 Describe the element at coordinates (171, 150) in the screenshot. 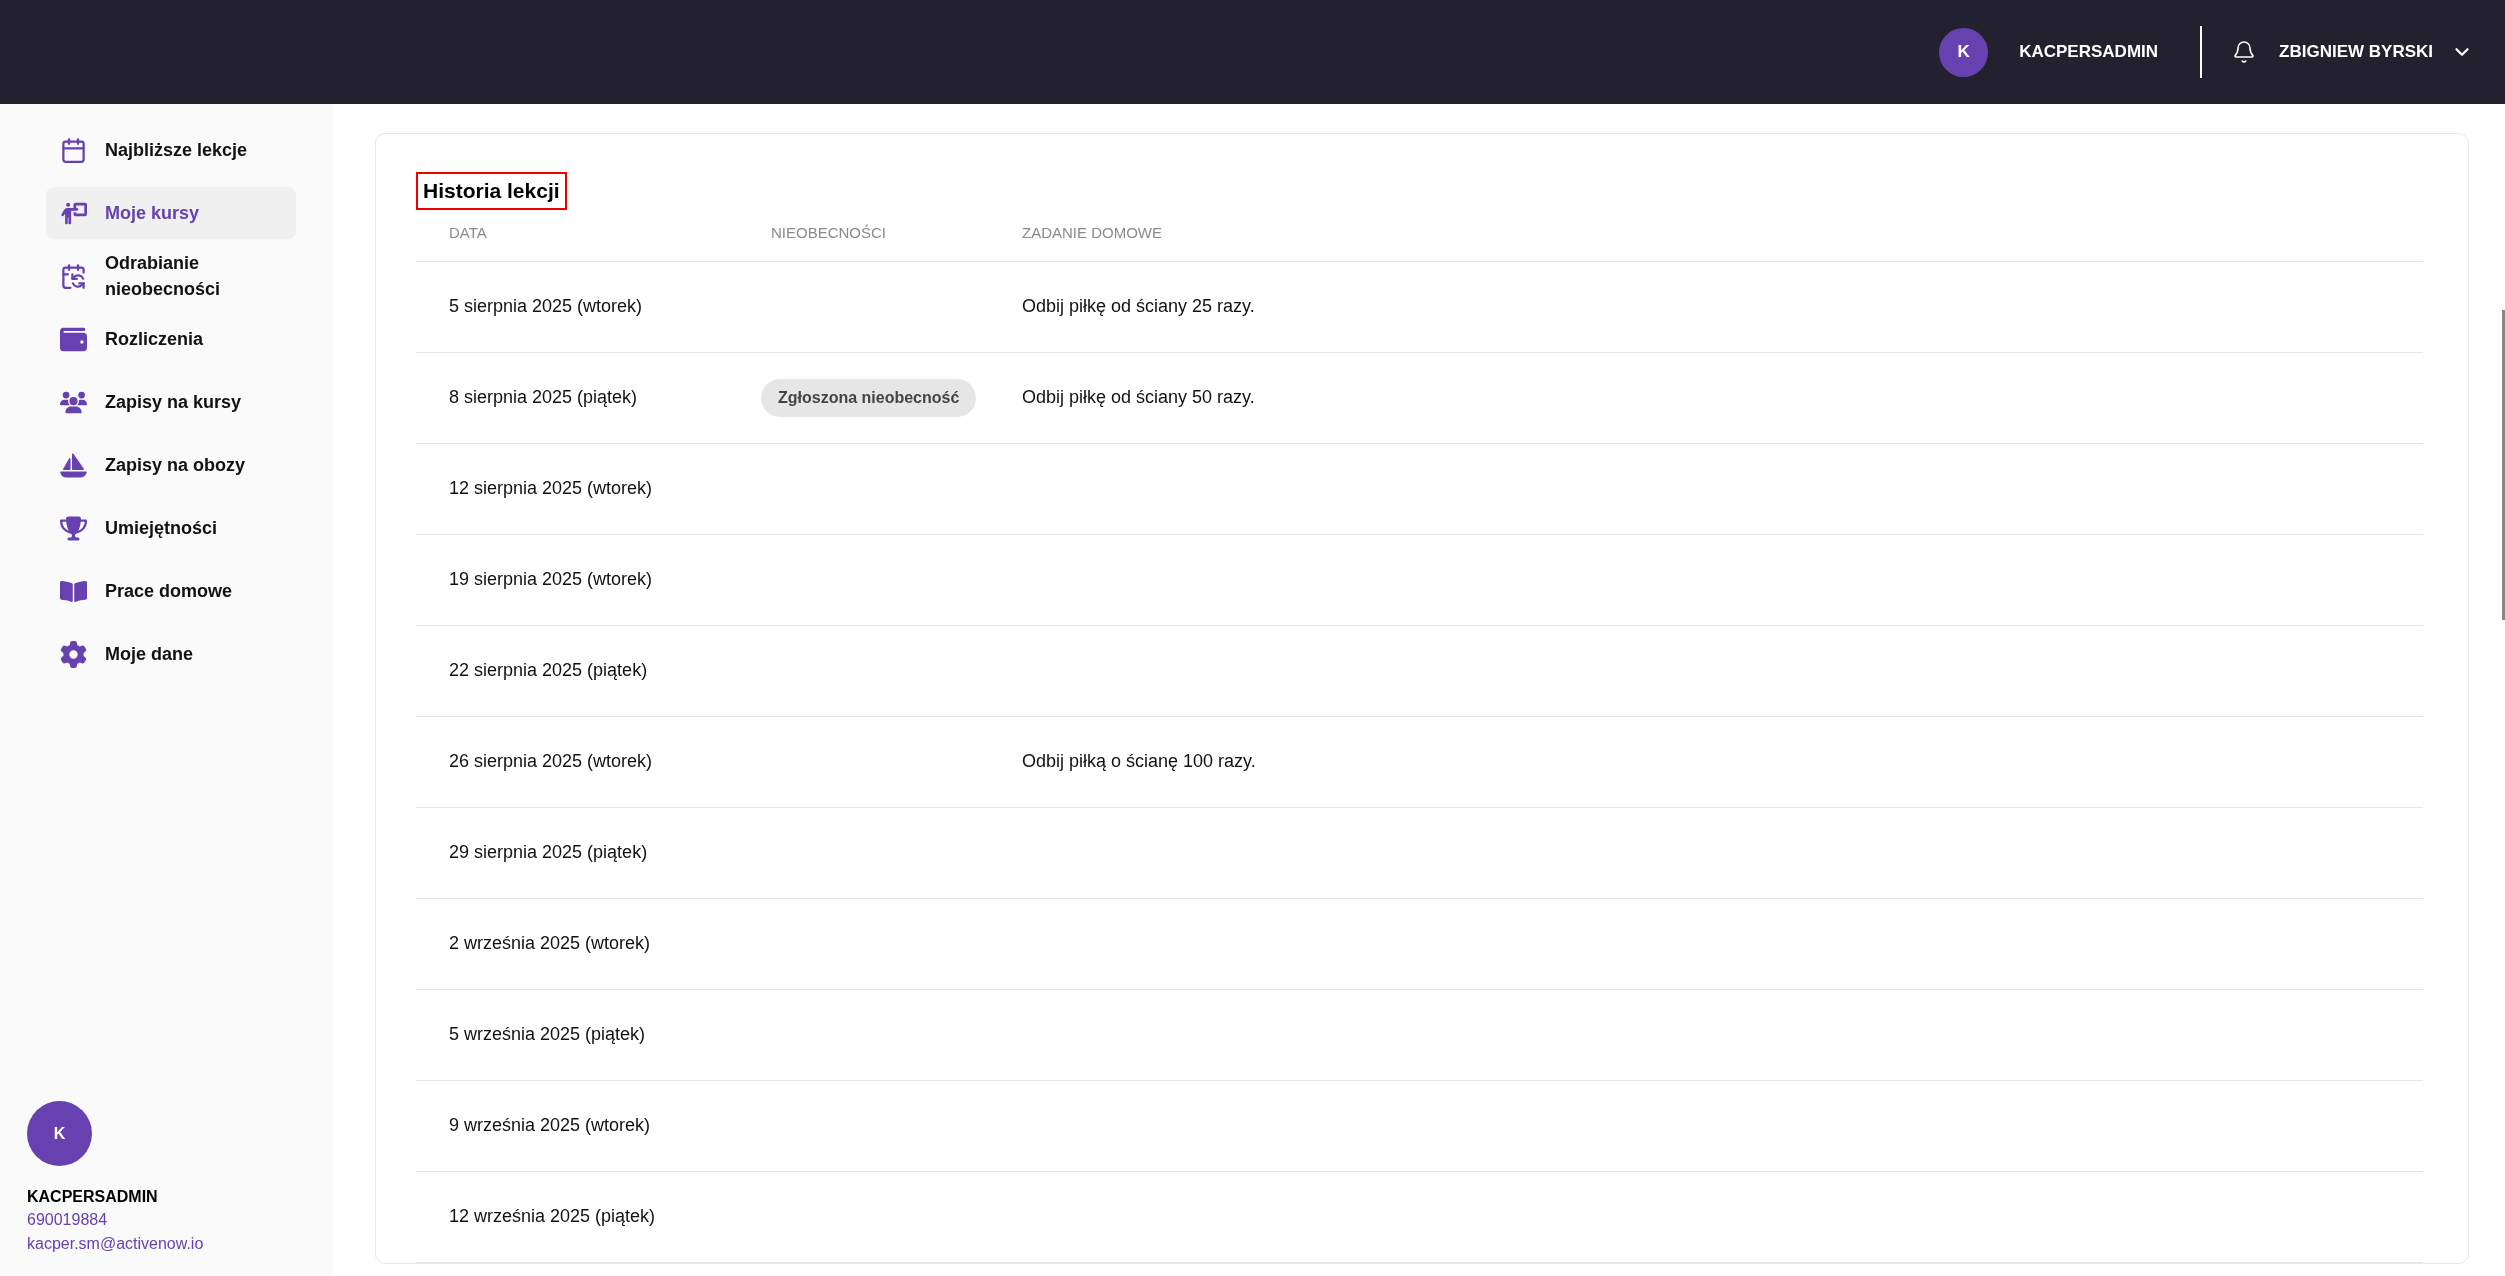

I see `sidebar-item: Najbliższe lekcje` at that location.